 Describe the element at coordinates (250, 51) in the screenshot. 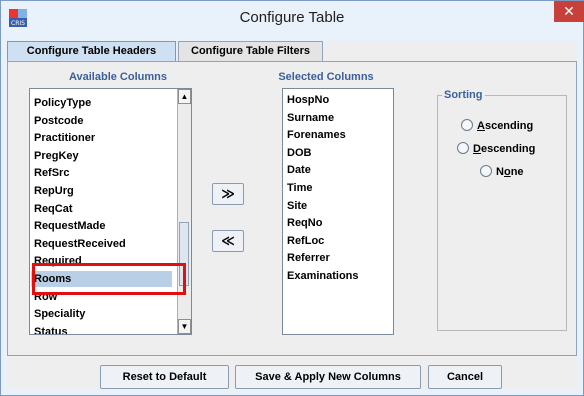

I see `tab-configure-table-filters: Configure Table Filters` at that location.